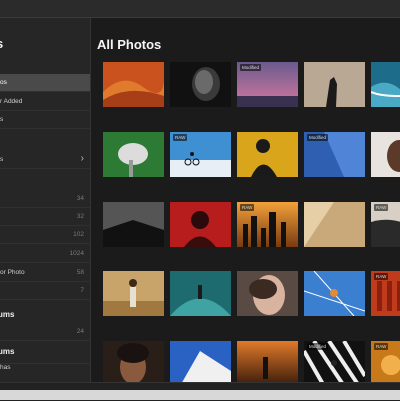  I want to click on sidebar-item-recently-added: r Added, so click(45, 102).